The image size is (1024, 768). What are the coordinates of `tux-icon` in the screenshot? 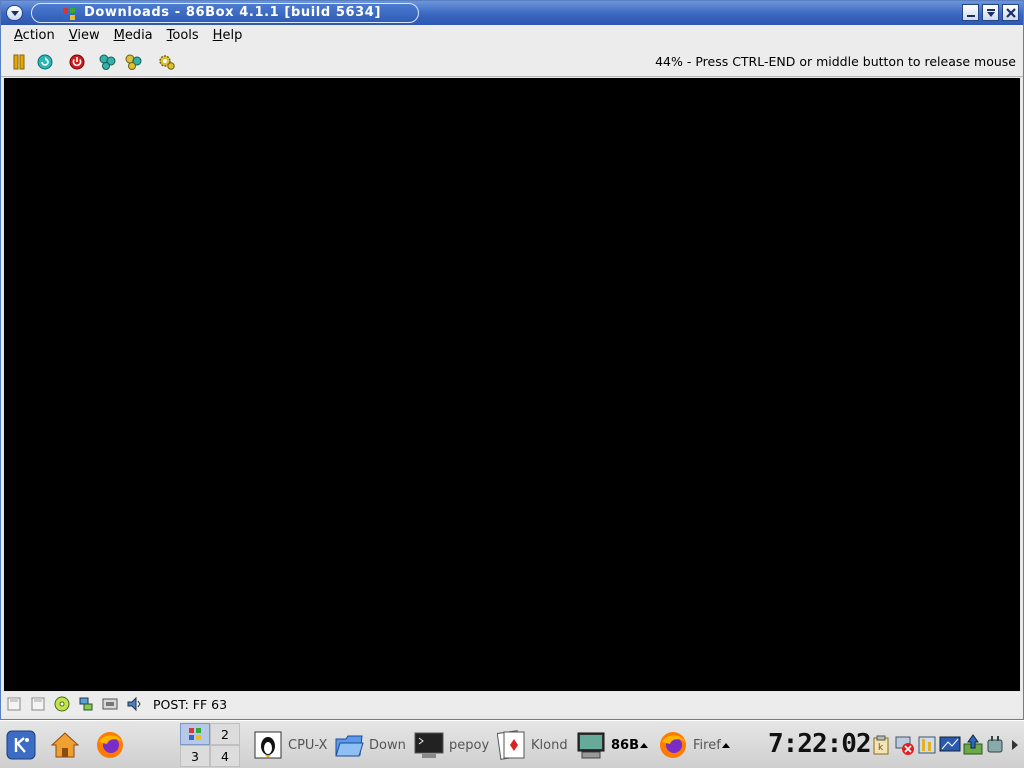 It's located at (268, 745).